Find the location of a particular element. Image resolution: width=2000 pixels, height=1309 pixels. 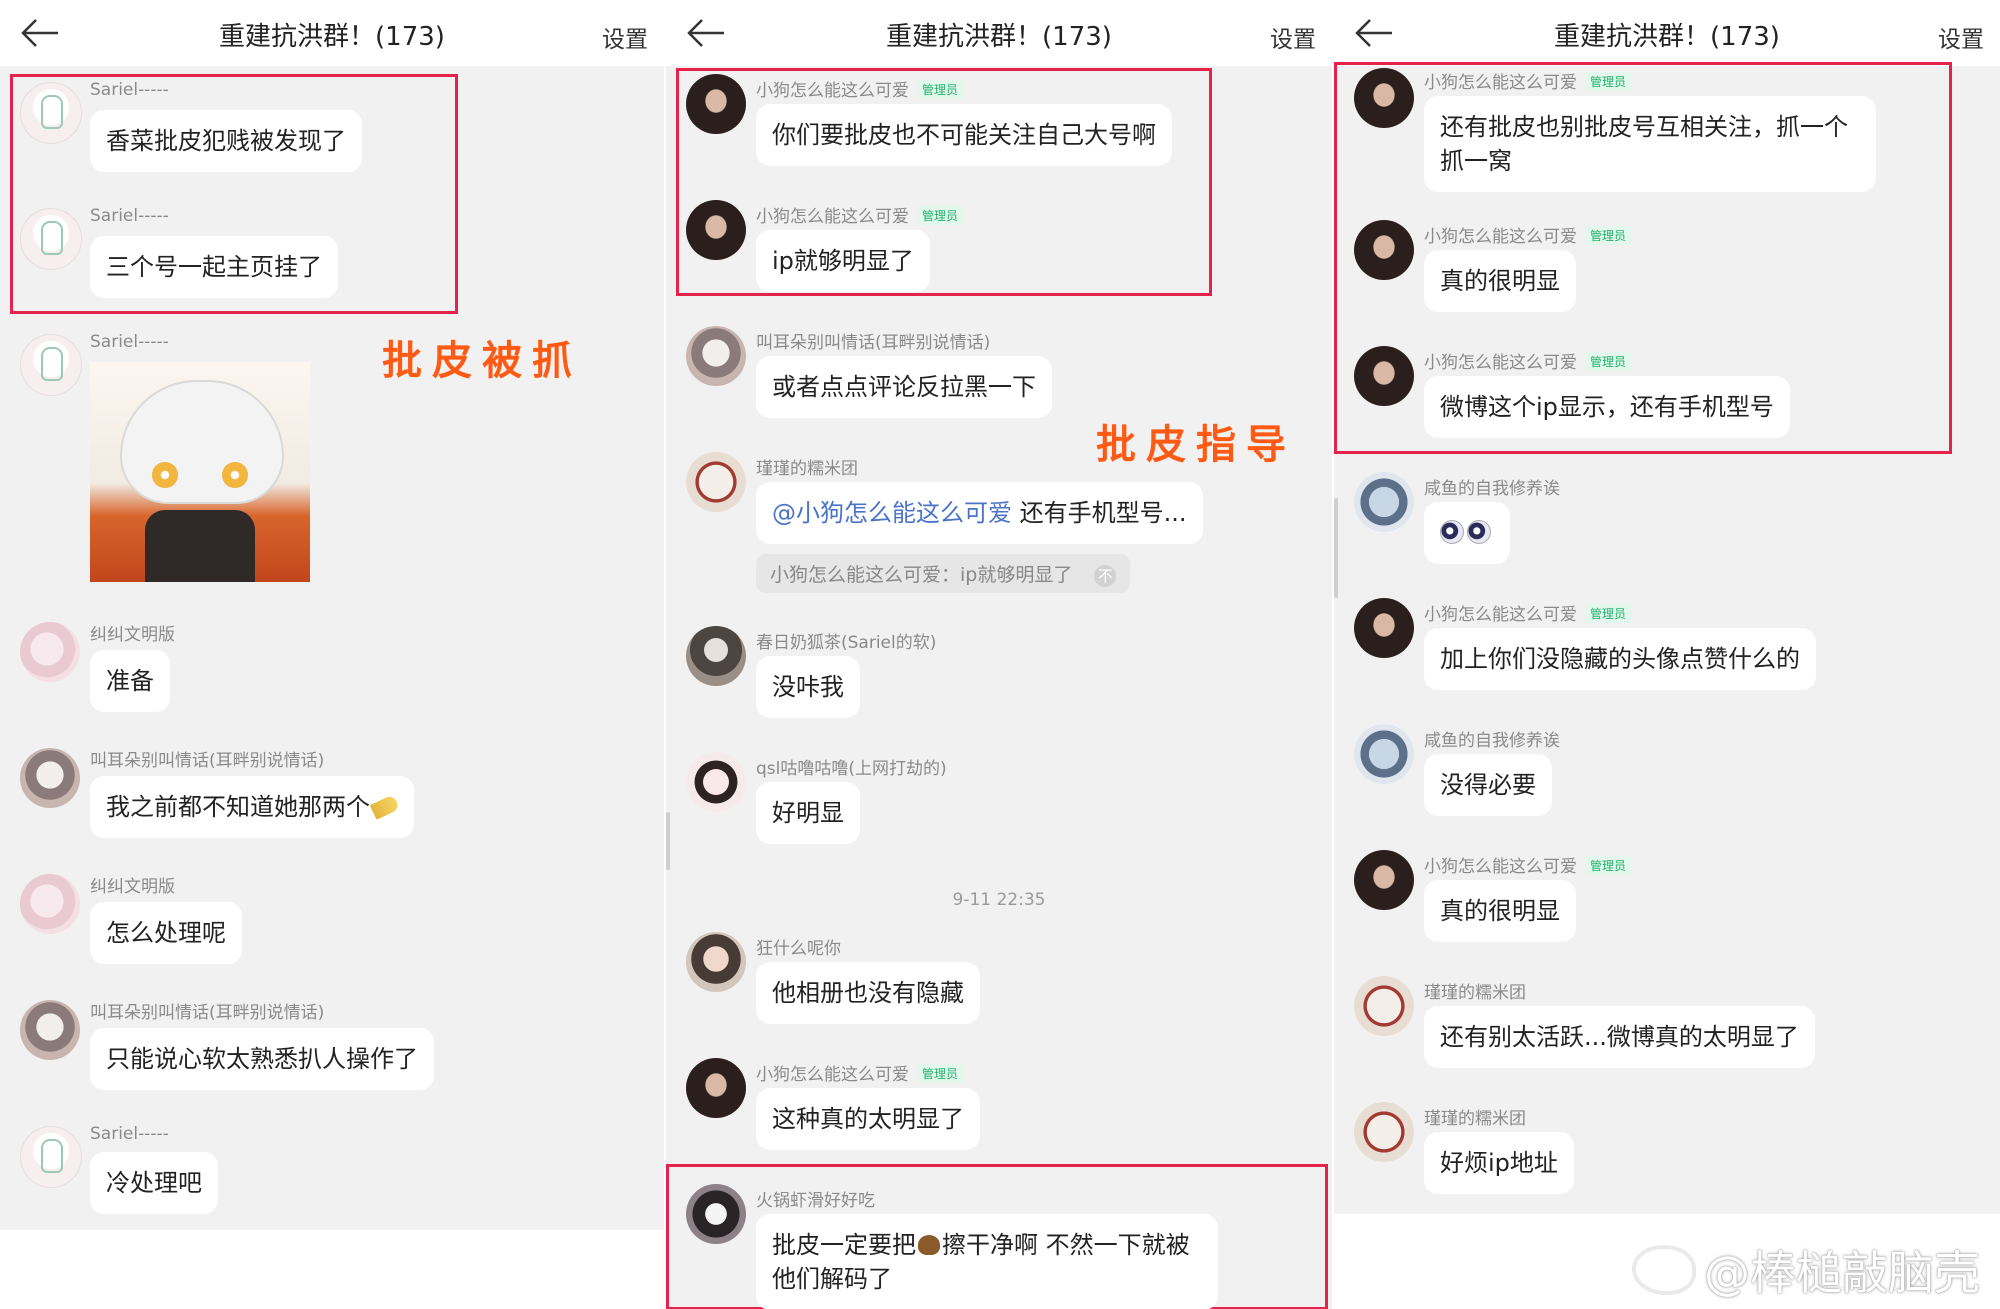

sender-name: 纠纠文明版 is located at coordinates (132, 635).